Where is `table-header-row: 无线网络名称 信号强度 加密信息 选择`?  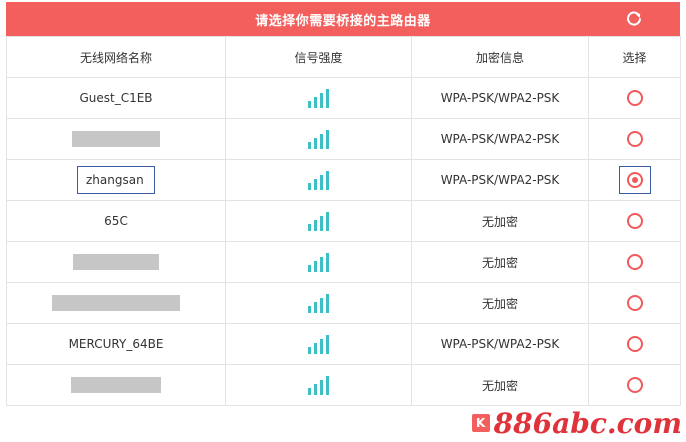
table-header-row: 无线网络名称 信号强度 加密信息 选择 is located at coordinates (343, 57).